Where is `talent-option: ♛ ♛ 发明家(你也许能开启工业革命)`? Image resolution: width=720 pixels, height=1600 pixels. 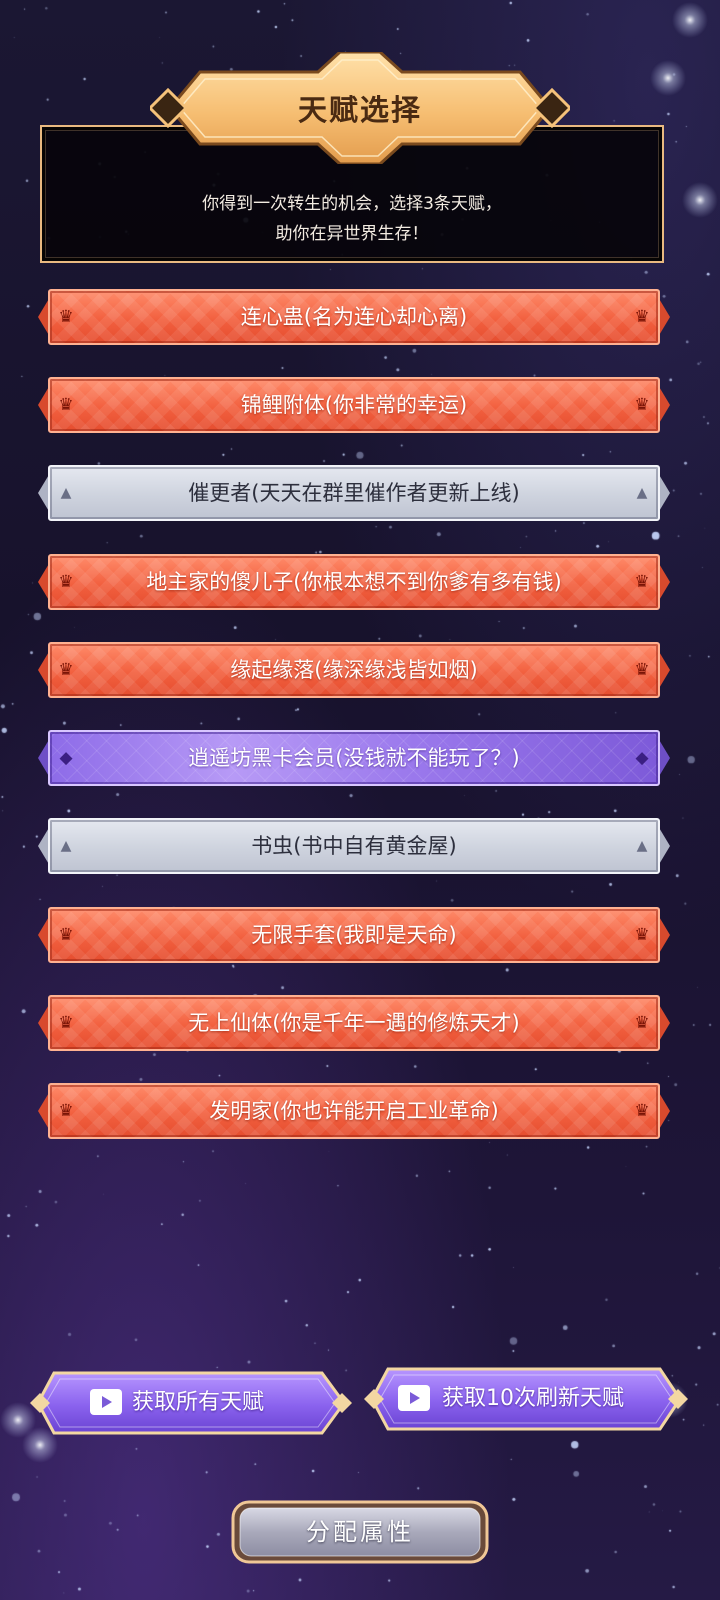 talent-option: ♛ ♛ 发明家(你也许能开启工业革命) is located at coordinates (354, 1111).